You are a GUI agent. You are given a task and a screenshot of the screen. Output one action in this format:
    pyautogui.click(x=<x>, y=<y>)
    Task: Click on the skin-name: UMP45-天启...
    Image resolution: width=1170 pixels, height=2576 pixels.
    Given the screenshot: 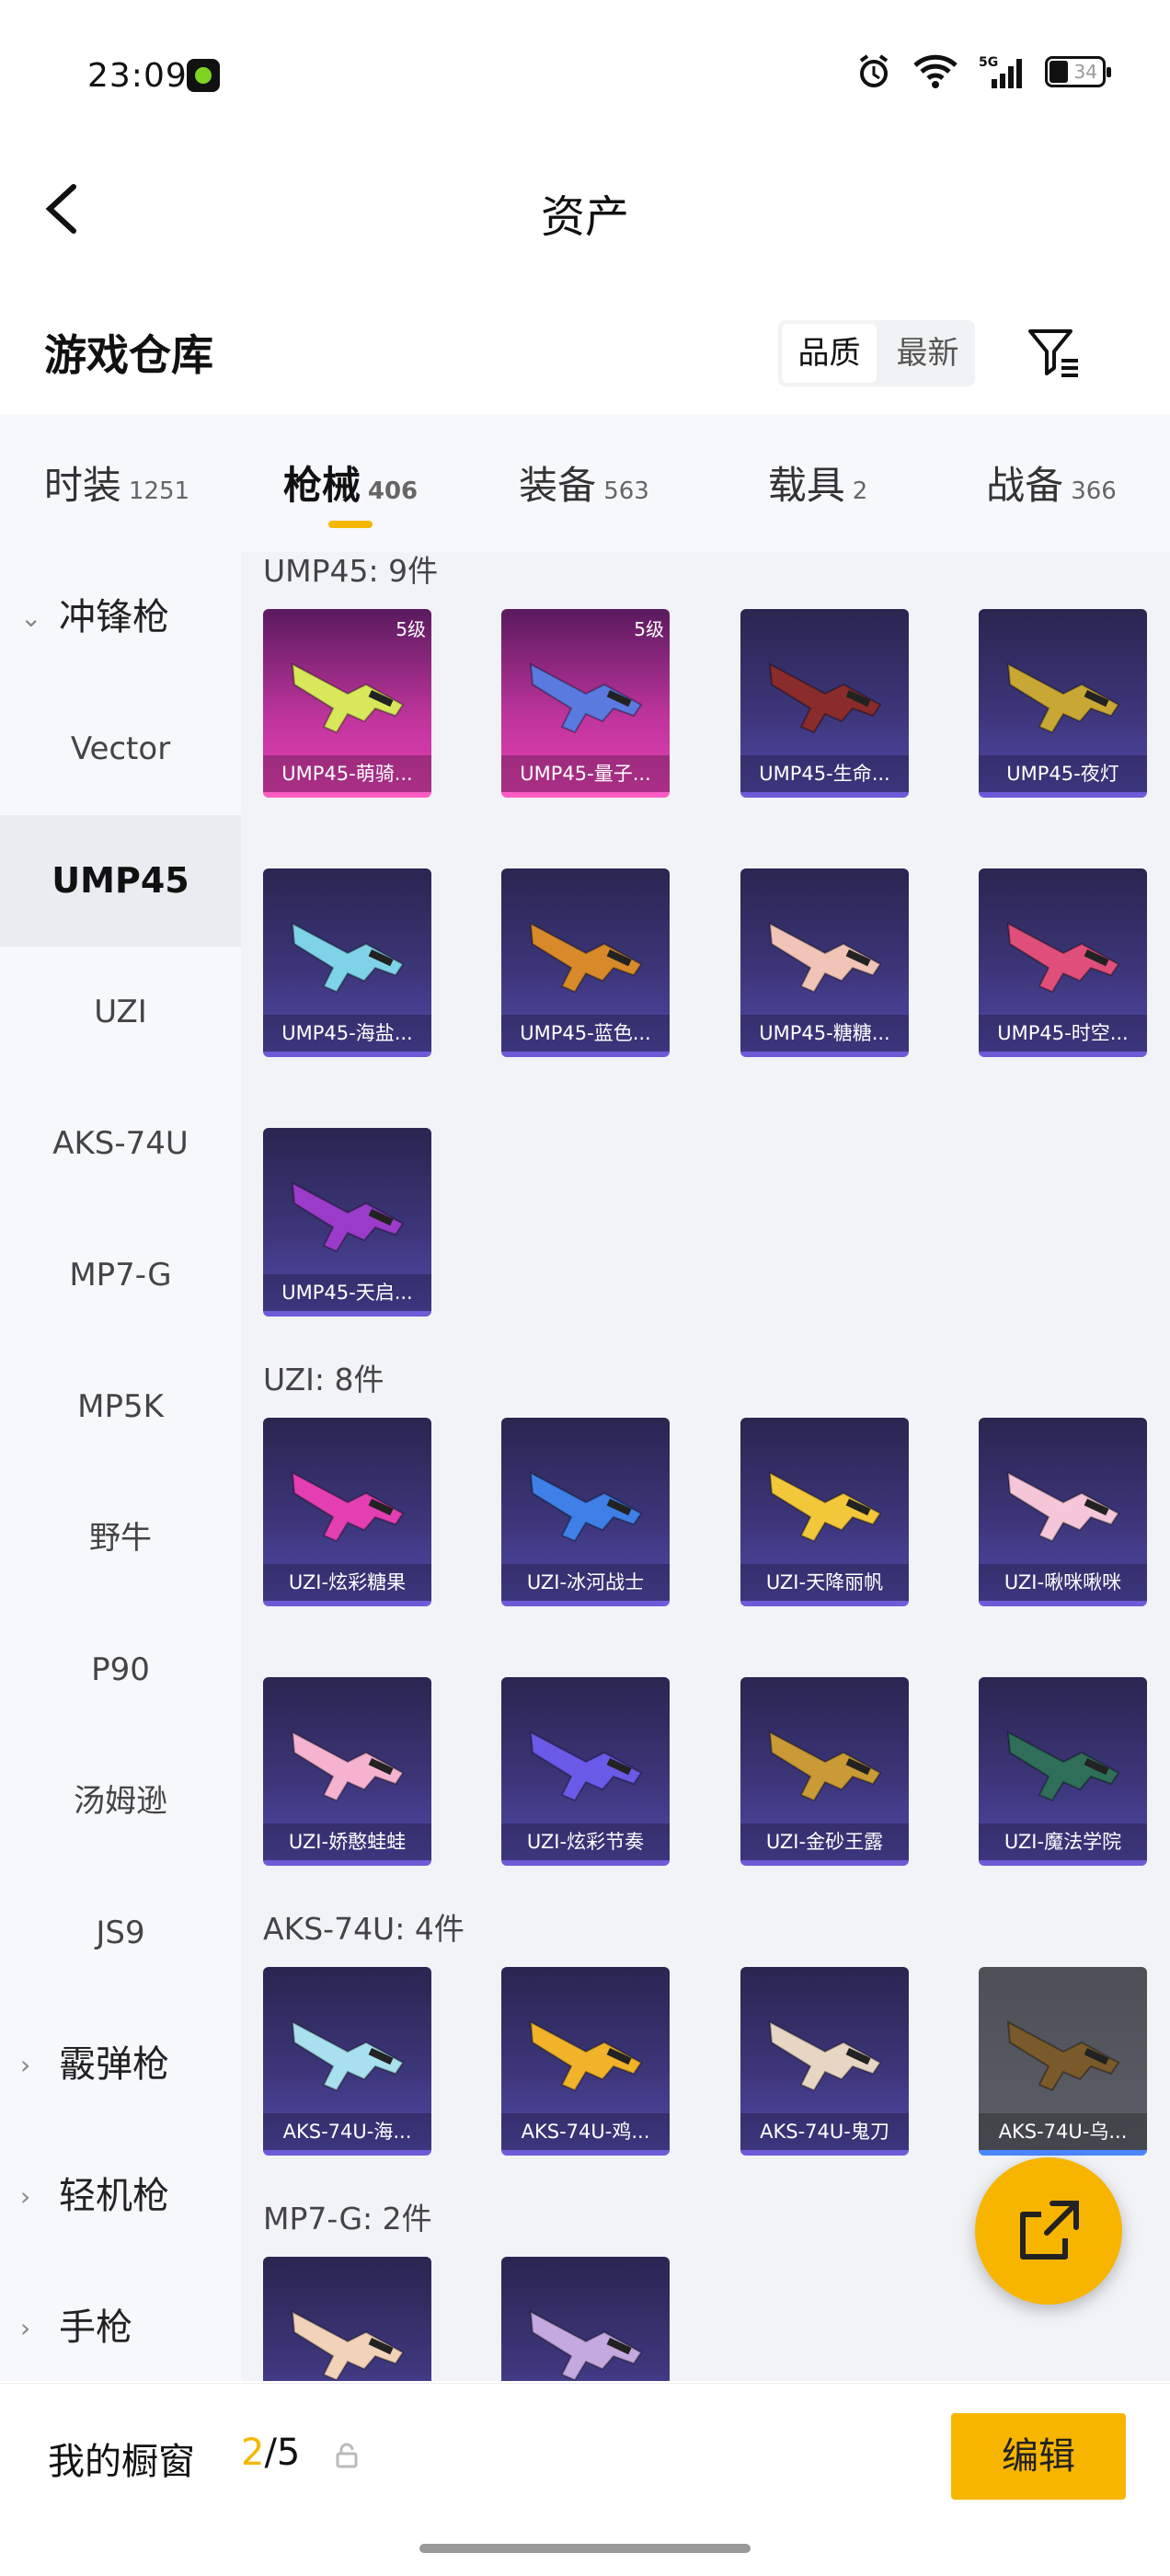 What is the action you would take?
    pyautogui.click(x=347, y=1292)
    